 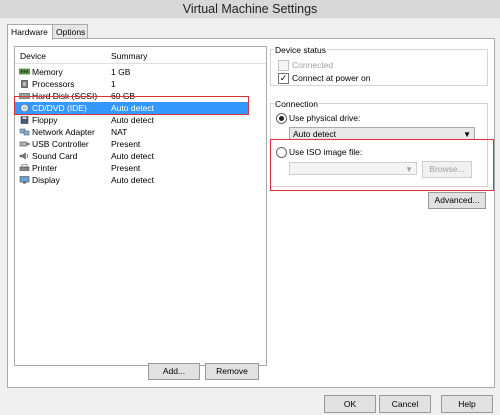 I want to click on connect-at-power-on-checkbox: ✓, so click(x=283, y=78).